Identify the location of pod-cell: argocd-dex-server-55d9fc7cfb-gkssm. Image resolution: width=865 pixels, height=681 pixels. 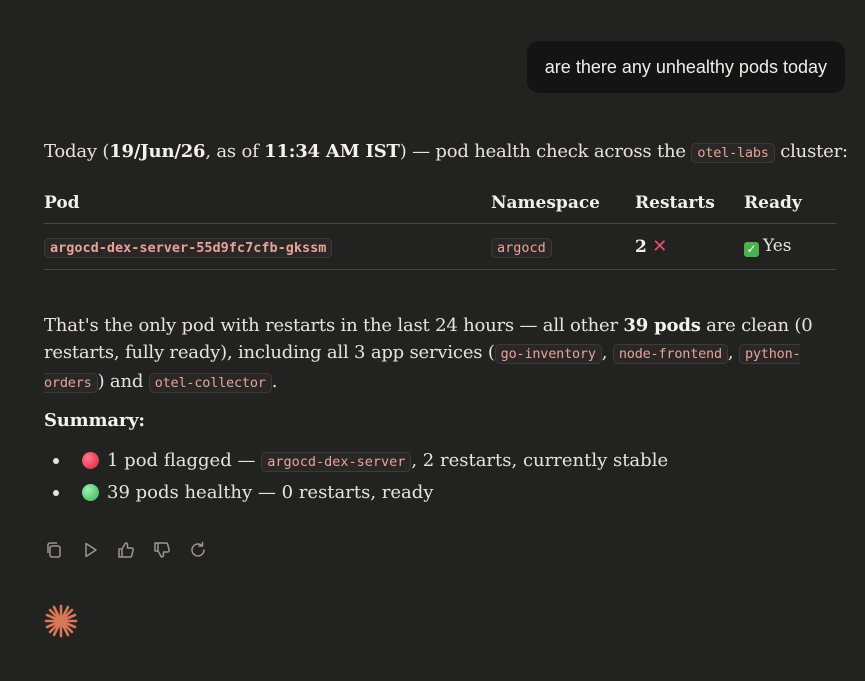
(267, 246).